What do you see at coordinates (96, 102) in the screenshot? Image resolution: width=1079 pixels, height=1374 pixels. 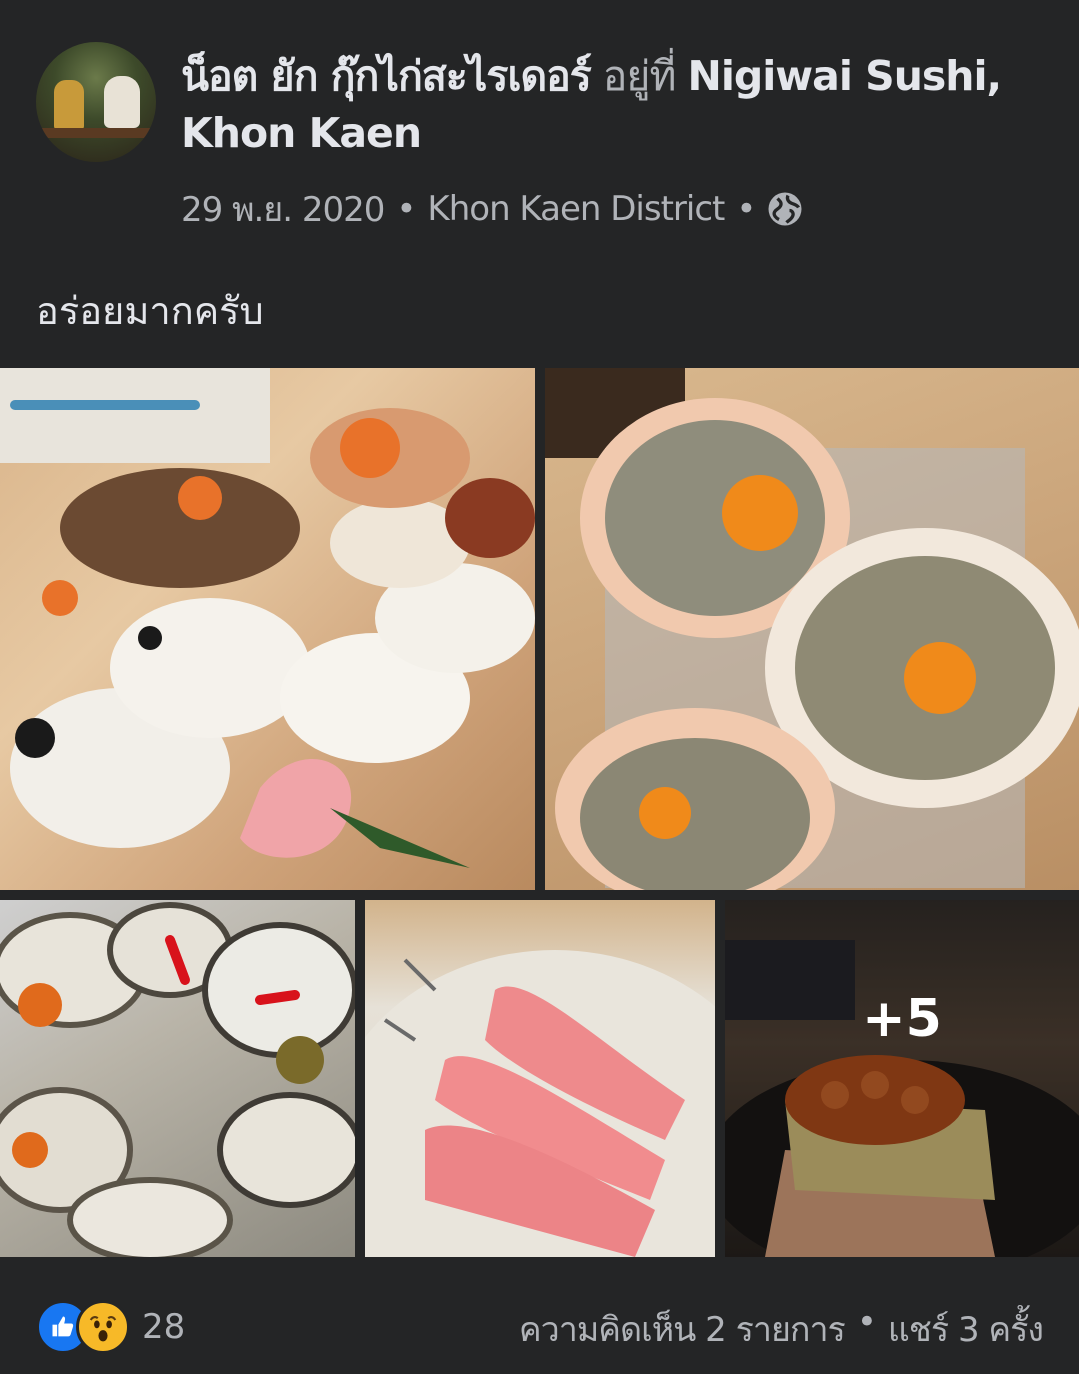 I see `author-avatar` at bounding box center [96, 102].